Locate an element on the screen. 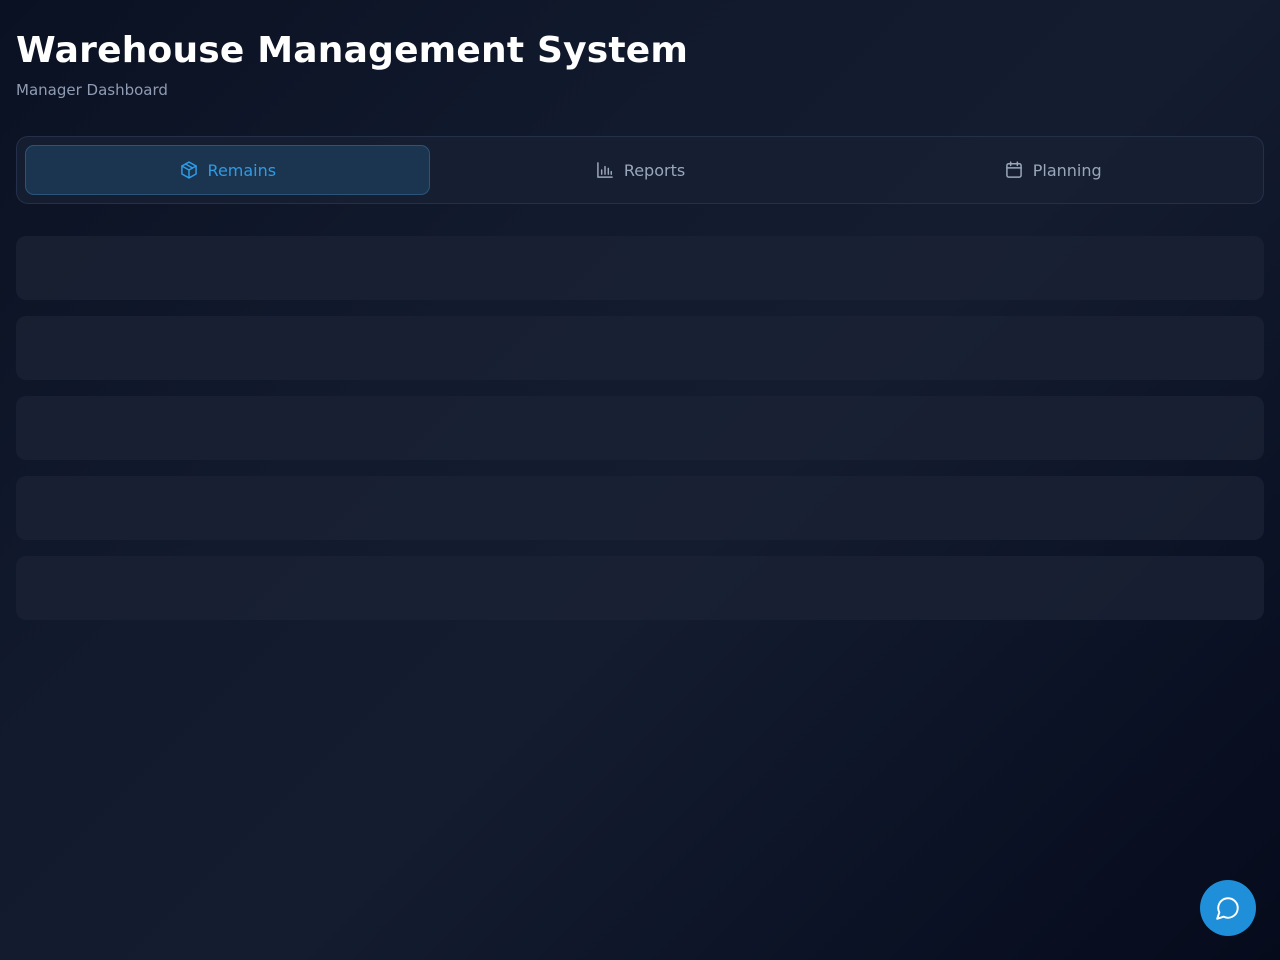 This screenshot has height=960, width=1280. chat-button is located at coordinates (1228, 908).